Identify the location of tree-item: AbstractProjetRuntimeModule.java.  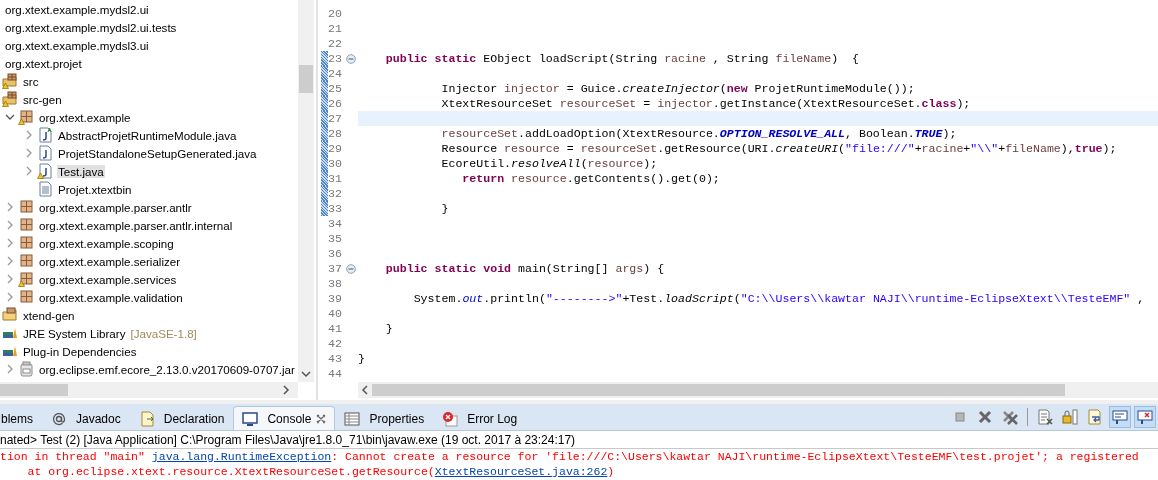
(147, 135).